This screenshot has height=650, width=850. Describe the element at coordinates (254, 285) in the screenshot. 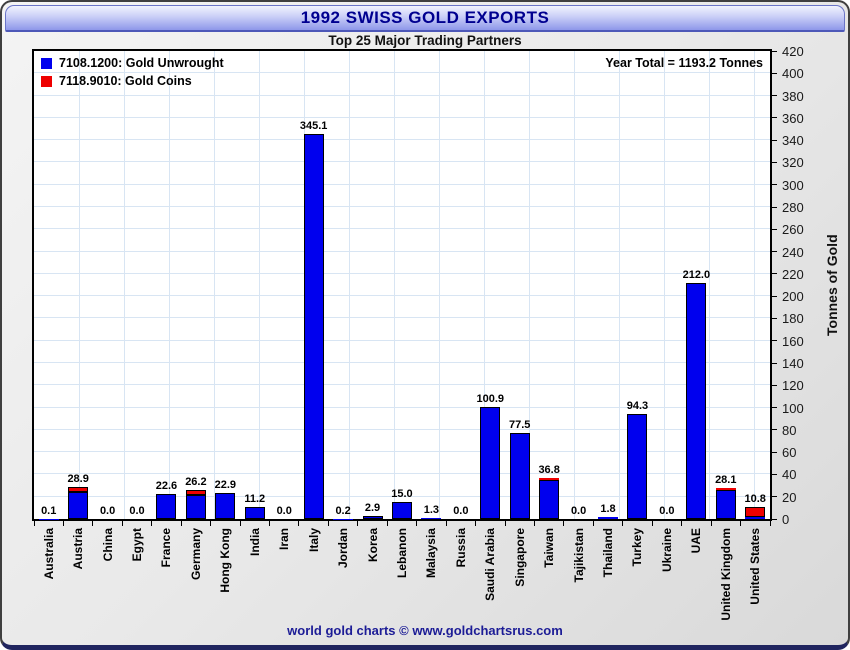

I see `bar-group-india: 11.2` at that location.